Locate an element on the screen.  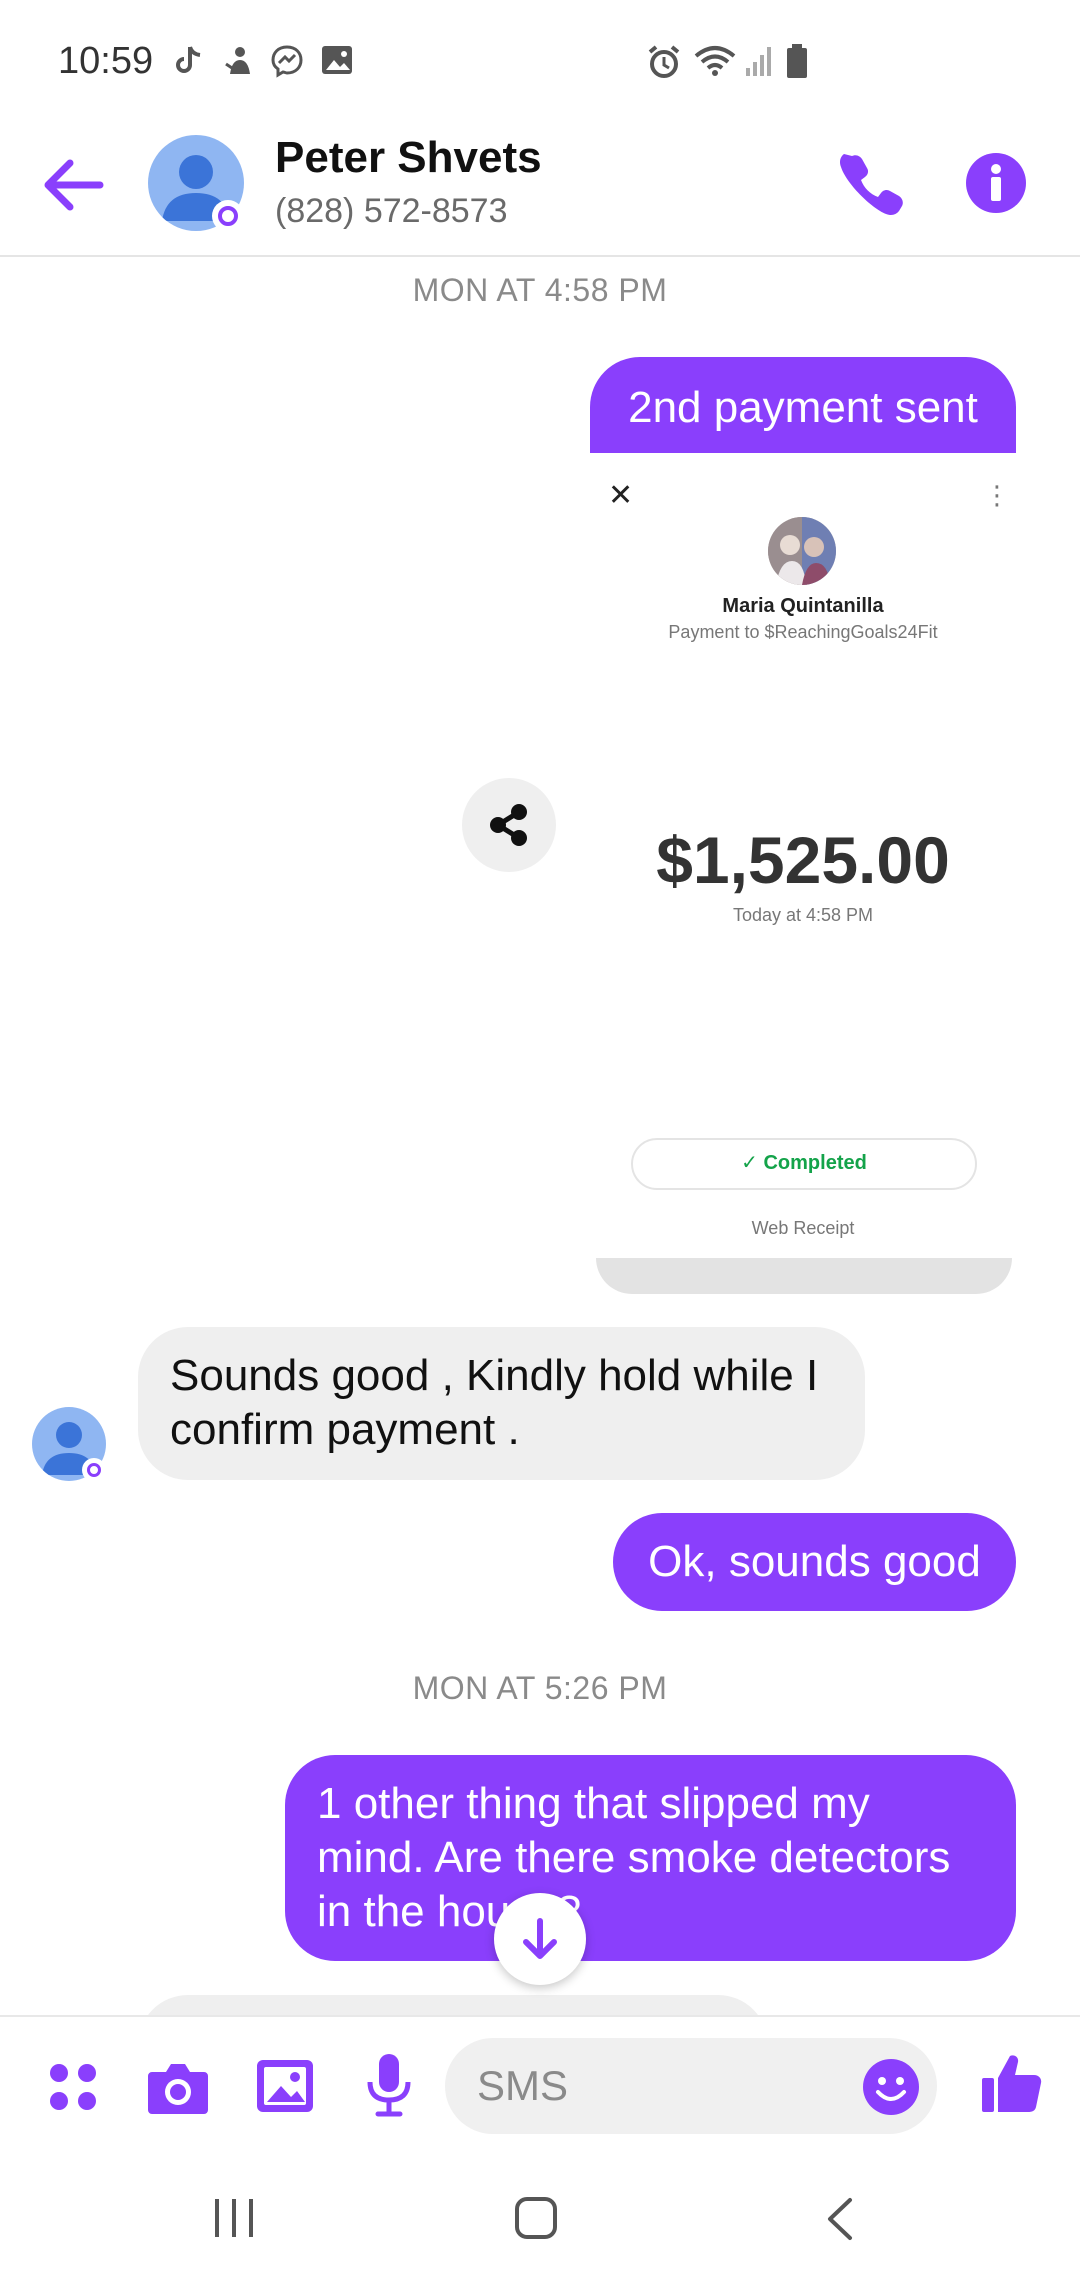
camera-icon is located at coordinates (178, 2087).